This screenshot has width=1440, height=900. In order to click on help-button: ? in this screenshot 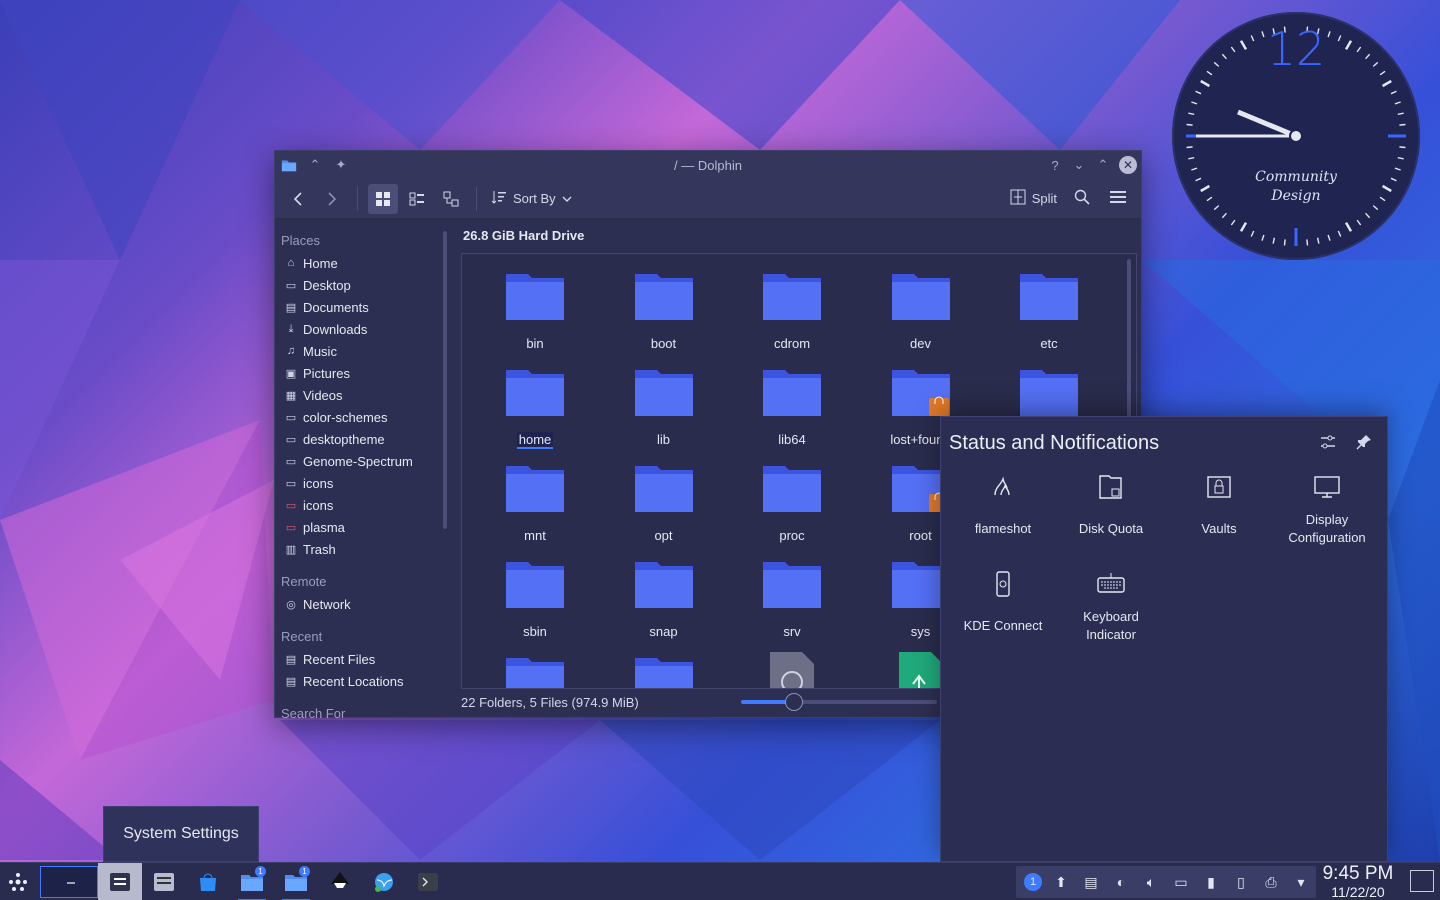, I will do `click(1055, 165)`.